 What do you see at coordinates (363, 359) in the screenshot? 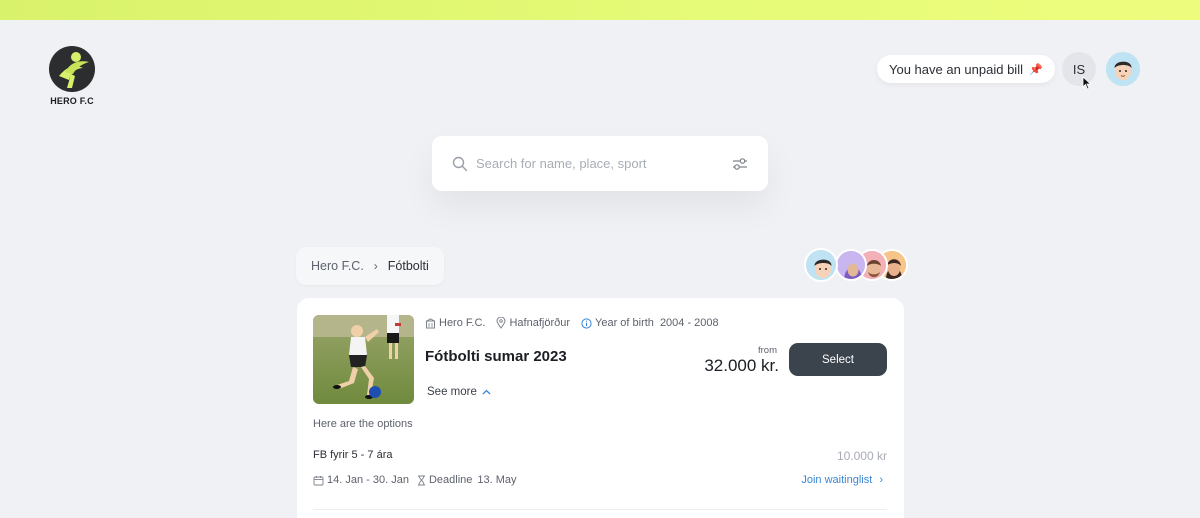
I see `course-image` at bounding box center [363, 359].